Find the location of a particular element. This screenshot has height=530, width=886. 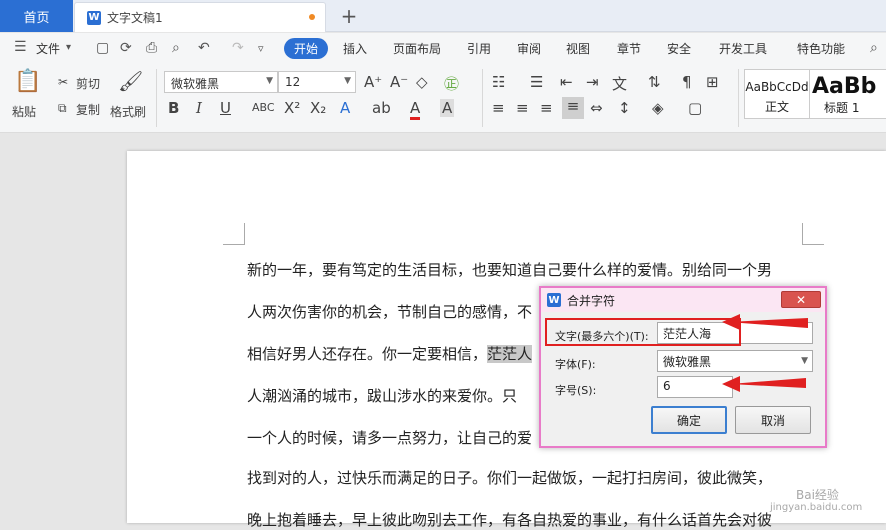

watermark-brand: Bai经验 is located at coordinates (817, 495).